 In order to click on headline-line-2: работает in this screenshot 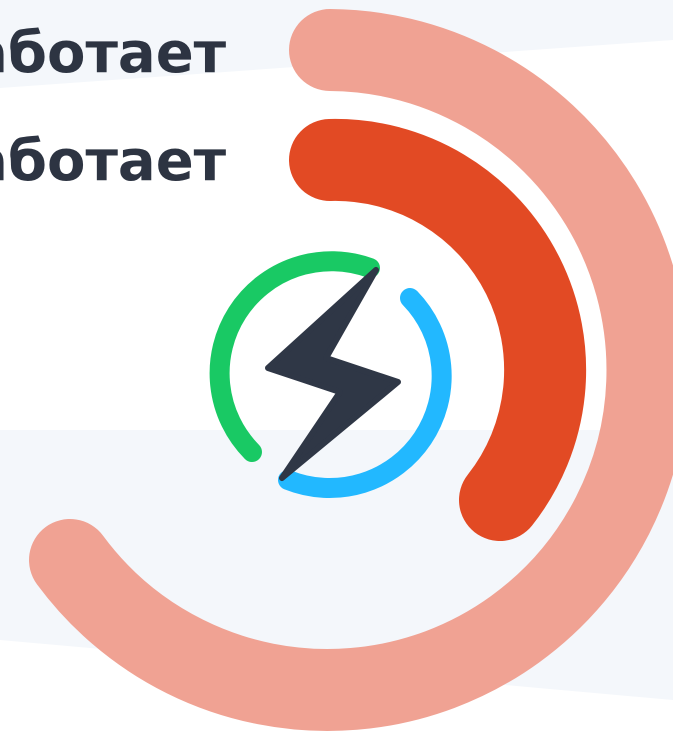, I will do `click(113, 161)`.